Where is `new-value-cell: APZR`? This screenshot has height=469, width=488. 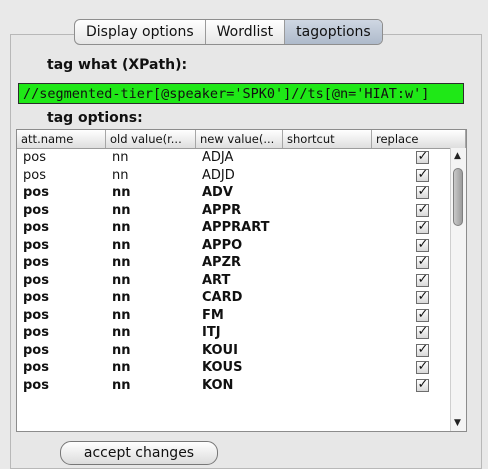
new-value-cell: APZR is located at coordinates (222, 262).